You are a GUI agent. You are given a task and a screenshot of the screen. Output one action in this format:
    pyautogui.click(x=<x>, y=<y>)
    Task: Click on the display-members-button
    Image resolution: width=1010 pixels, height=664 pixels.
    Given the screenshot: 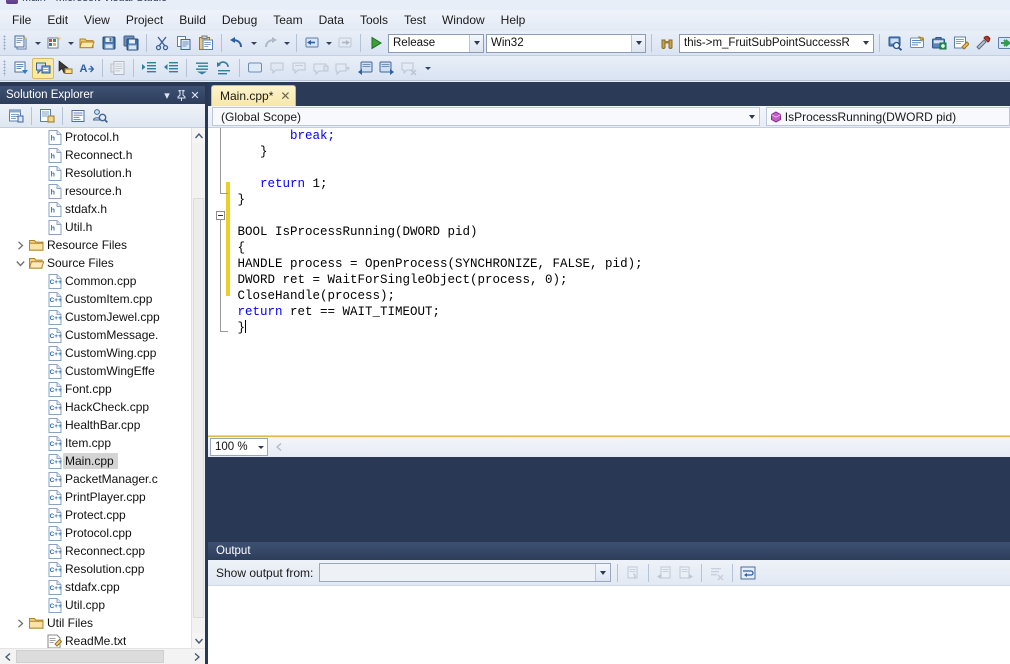 What is the action you would take?
    pyautogui.click(x=21, y=68)
    